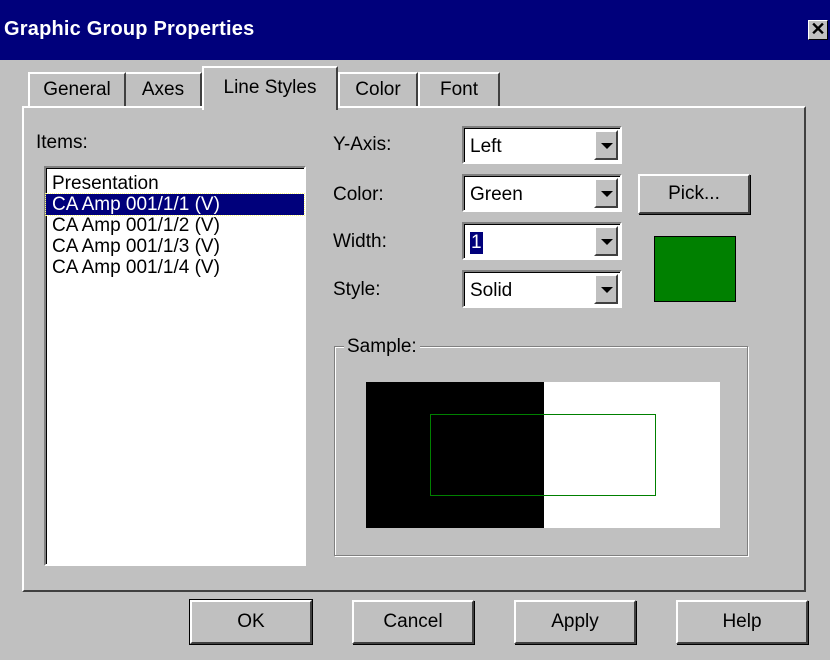 Image resolution: width=830 pixels, height=660 pixels. I want to click on style-value: Solid, so click(491, 290).